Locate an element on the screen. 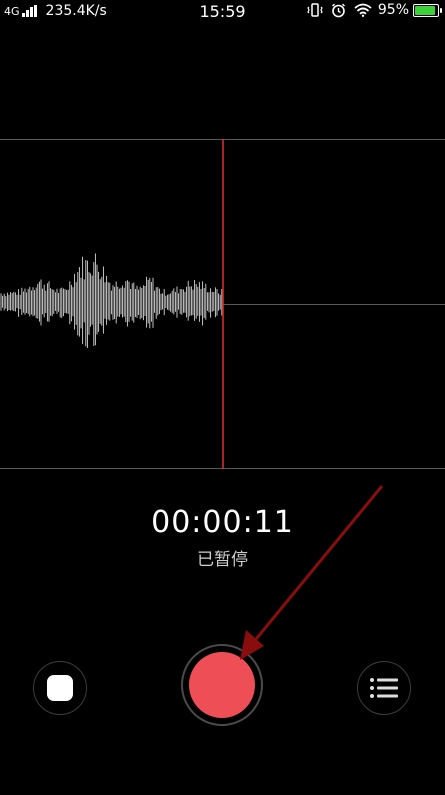 Image resolution: width=445 pixels, height=795 pixels. stop-icon is located at coordinates (60, 688).